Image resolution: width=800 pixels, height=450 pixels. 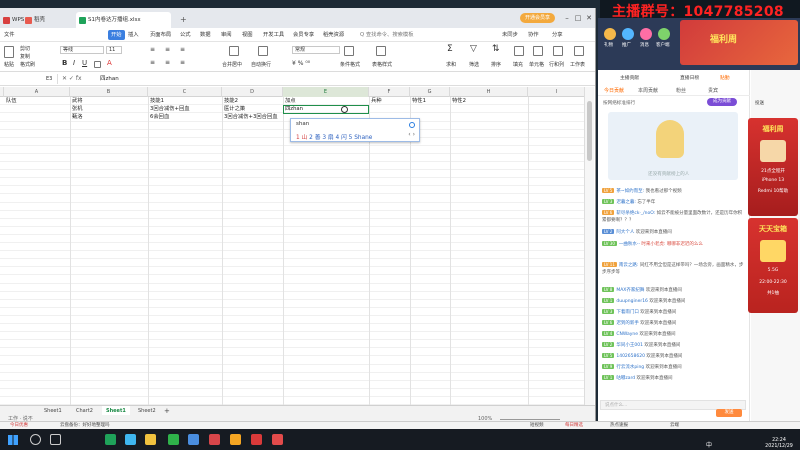 I want to click on sort-icon: ⇅, so click(x=496, y=49).